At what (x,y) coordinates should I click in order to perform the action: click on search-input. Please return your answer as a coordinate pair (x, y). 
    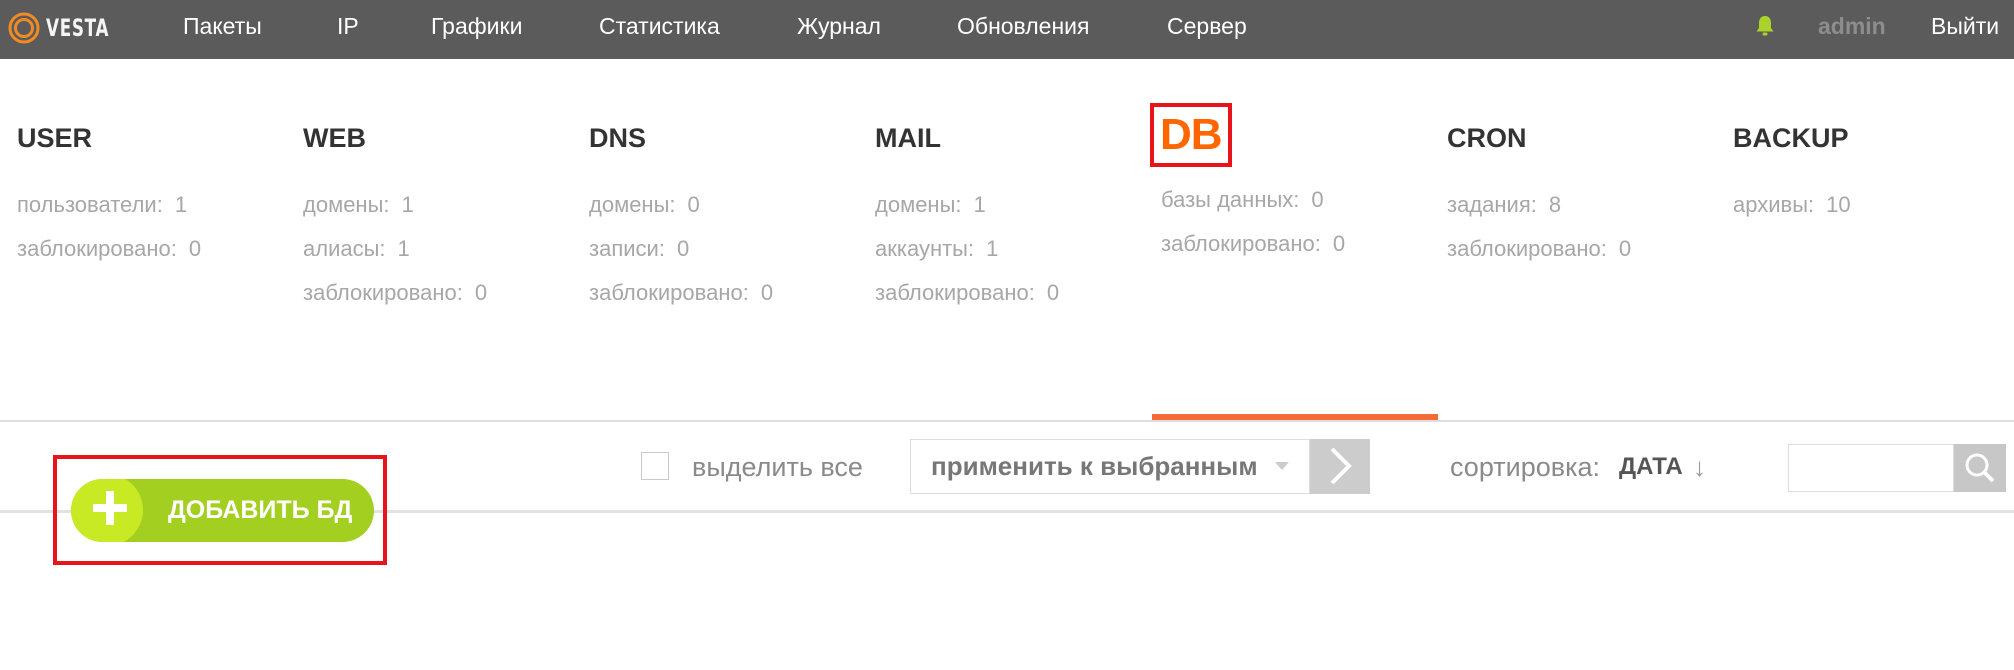
    Looking at the image, I should click on (1871, 468).